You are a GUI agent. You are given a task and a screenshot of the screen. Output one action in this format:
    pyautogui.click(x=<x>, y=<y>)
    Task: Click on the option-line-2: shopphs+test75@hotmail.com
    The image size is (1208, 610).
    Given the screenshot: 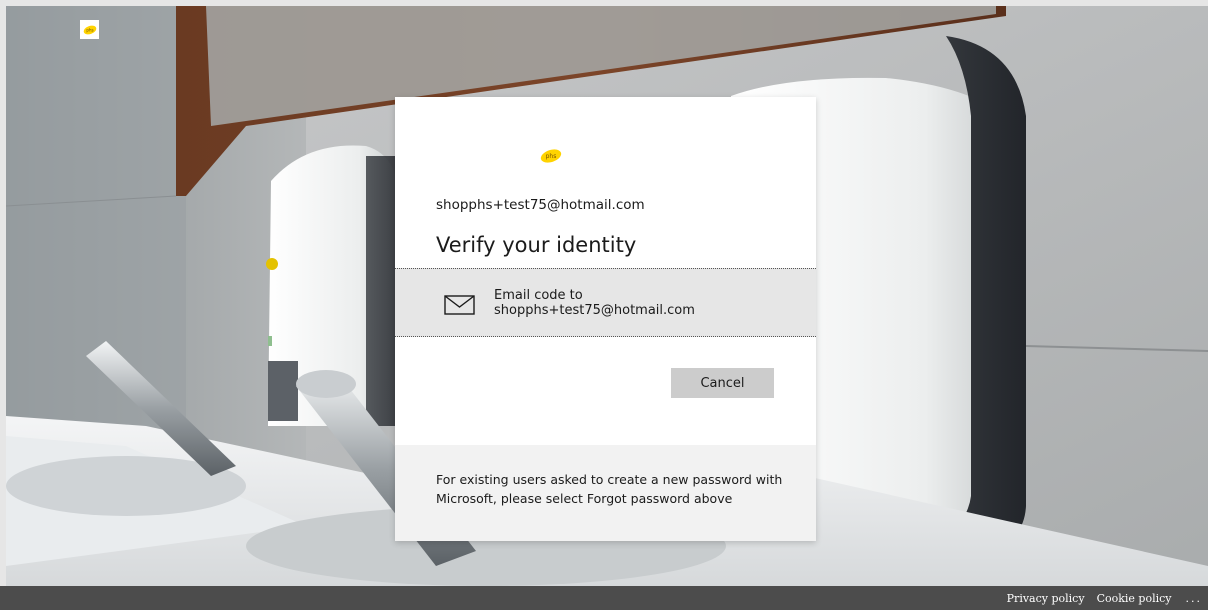 What is the action you would take?
    pyautogui.click(x=594, y=310)
    